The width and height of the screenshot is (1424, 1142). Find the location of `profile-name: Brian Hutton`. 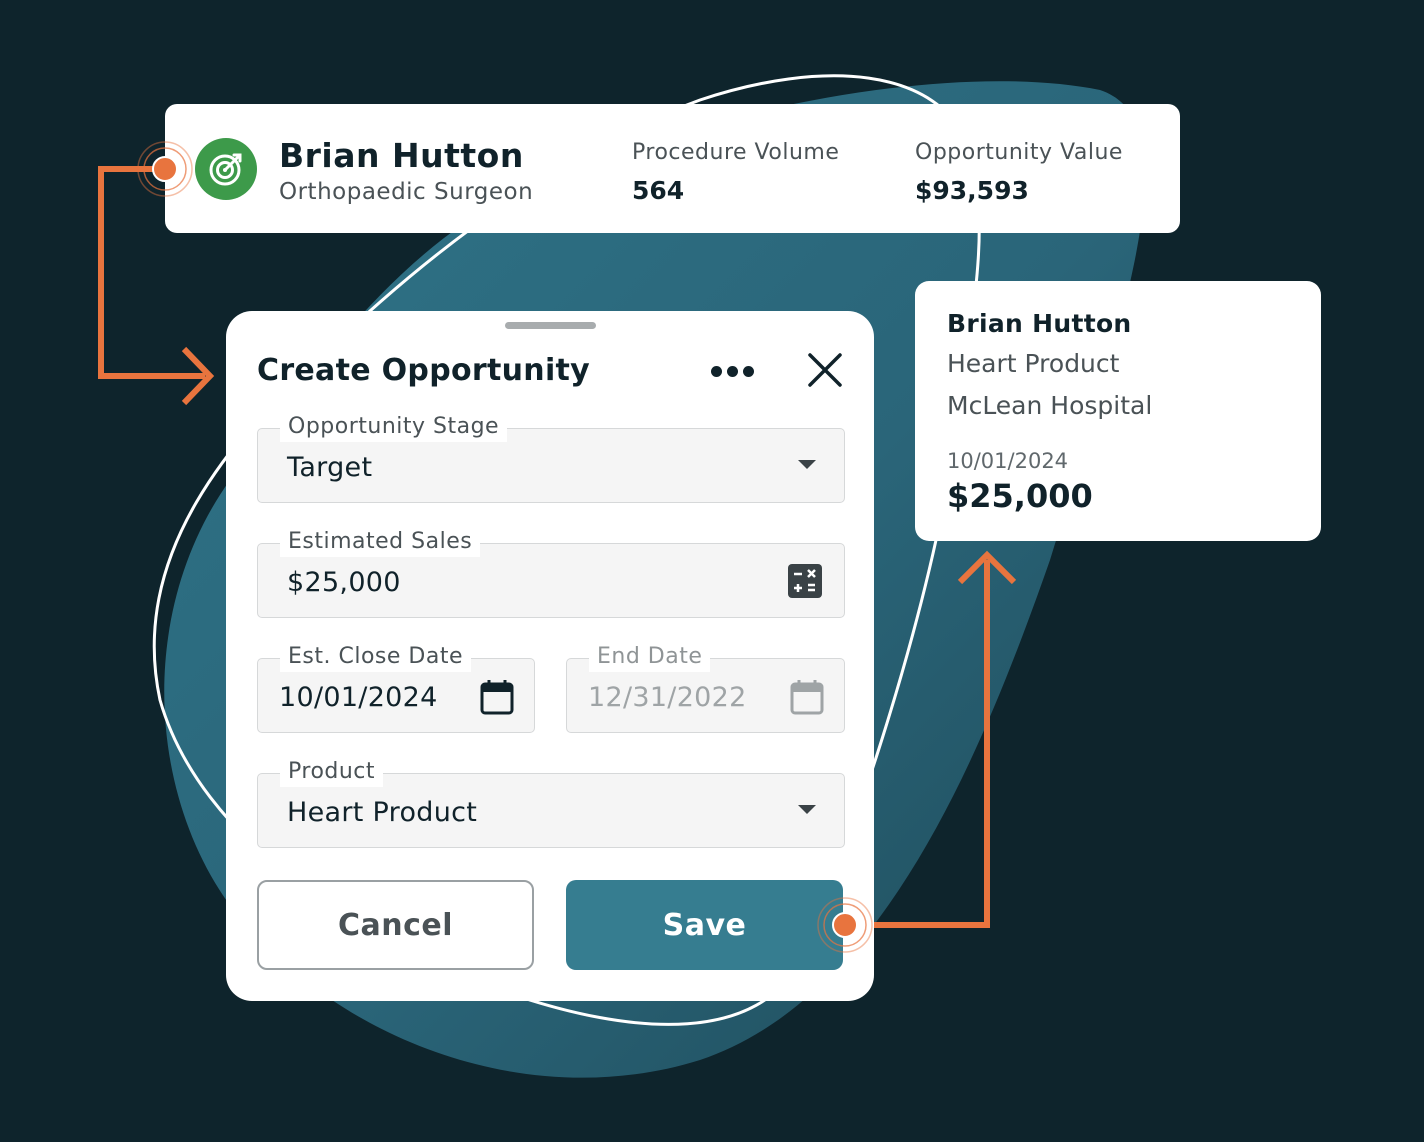

profile-name: Brian Hutton is located at coordinates (401, 155).